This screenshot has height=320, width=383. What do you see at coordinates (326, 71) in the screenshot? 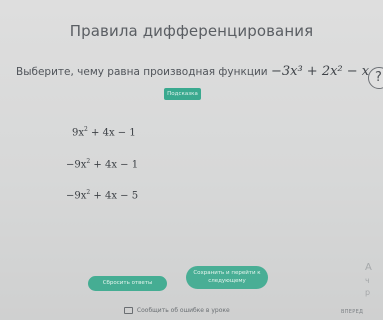
I see `question-function: −3x³ + 2x² − x − 5` at bounding box center [326, 71].